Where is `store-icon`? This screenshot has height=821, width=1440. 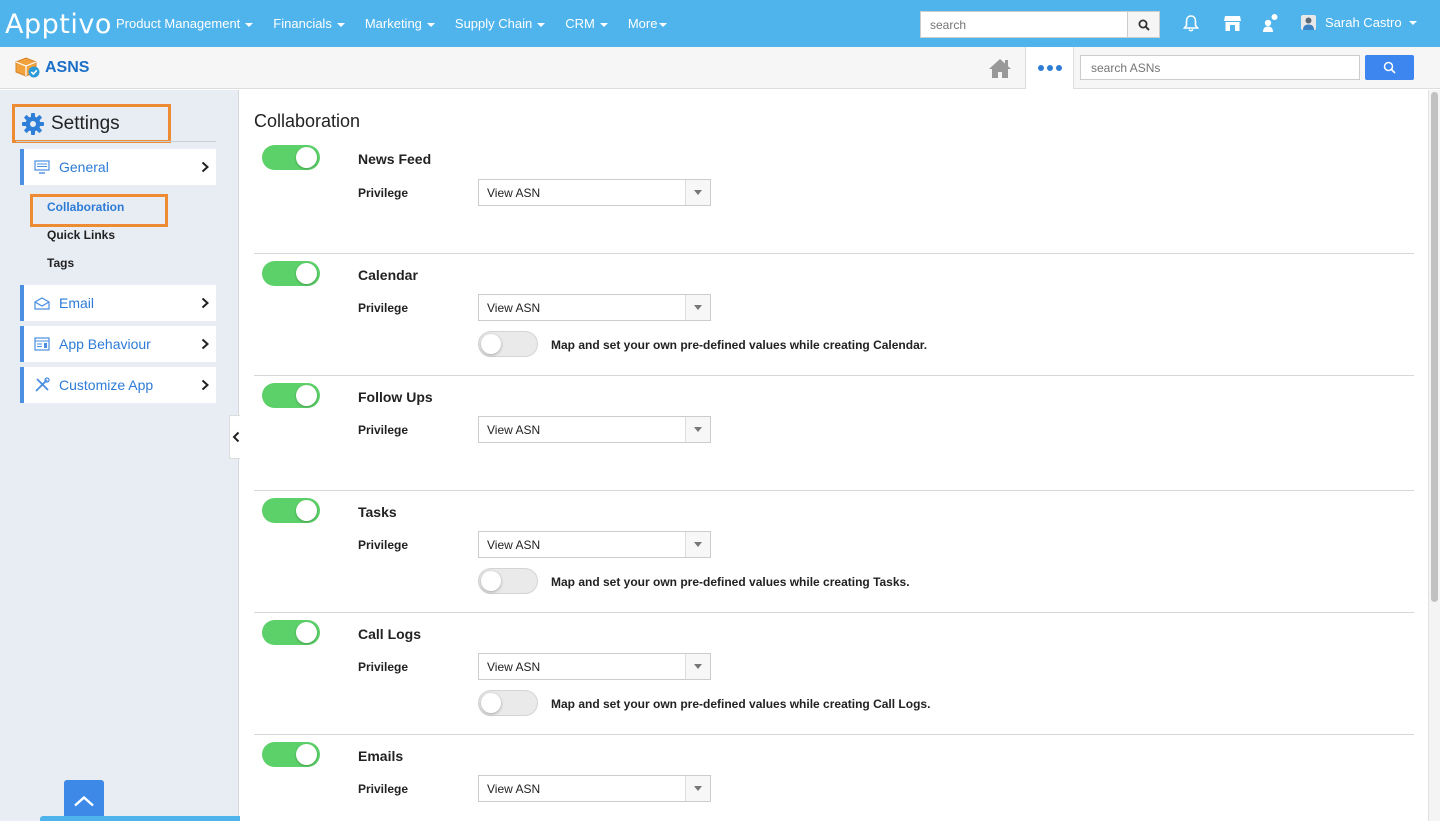
store-icon is located at coordinates (1232, 23).